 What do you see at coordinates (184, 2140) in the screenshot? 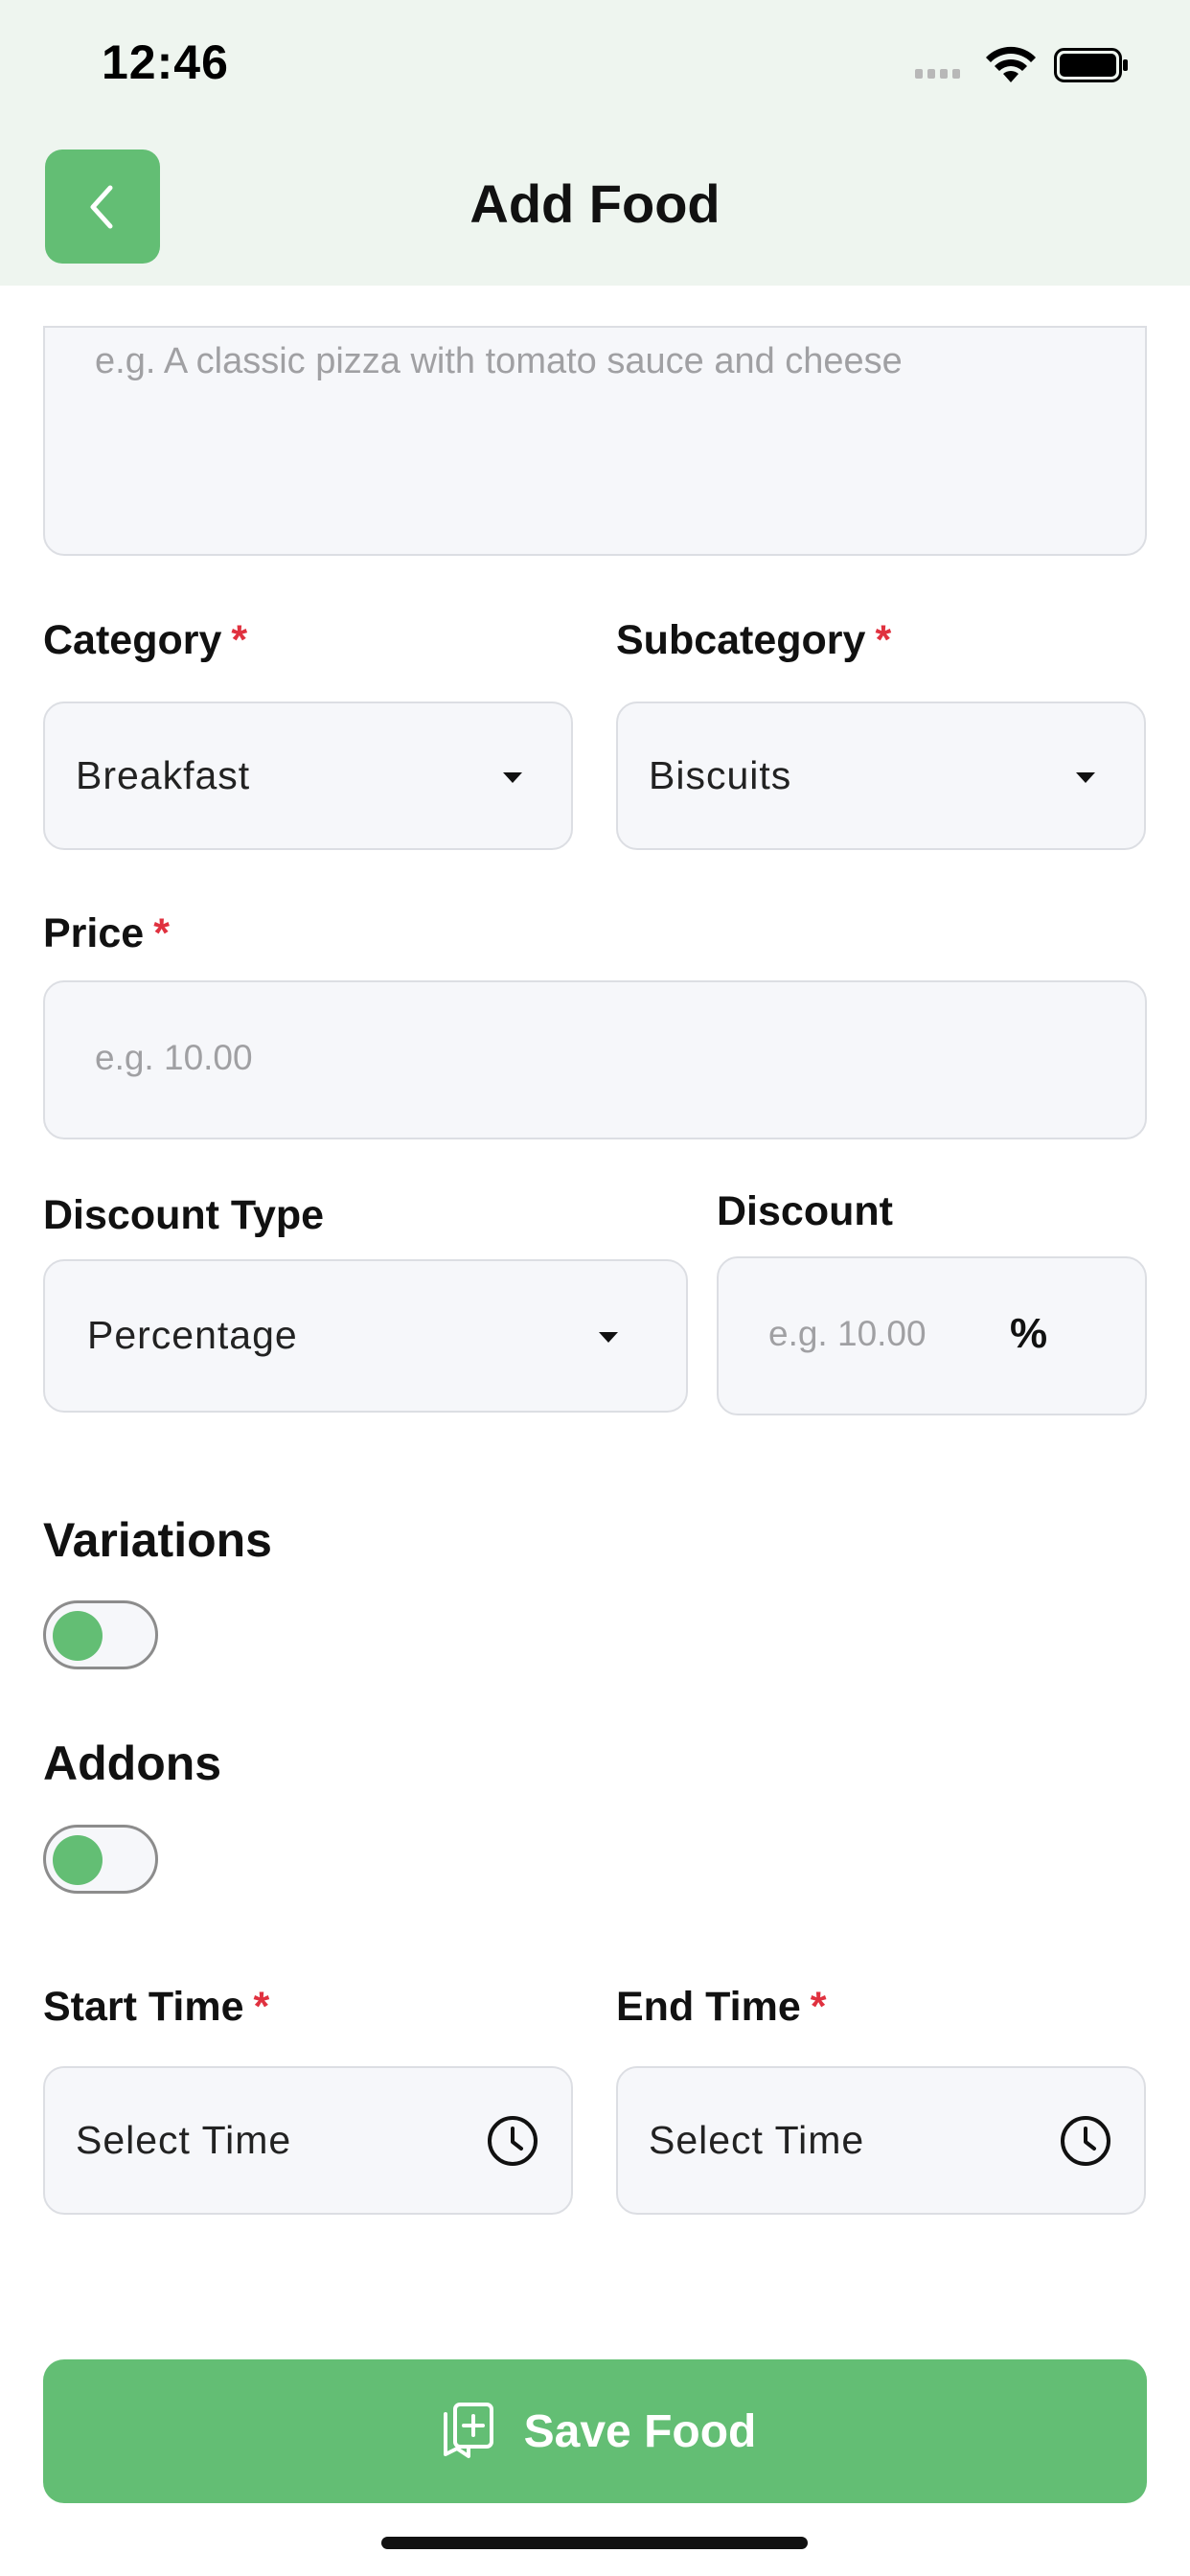
I see `start-time-value: Select Time` at bounding box center [184, 2140].